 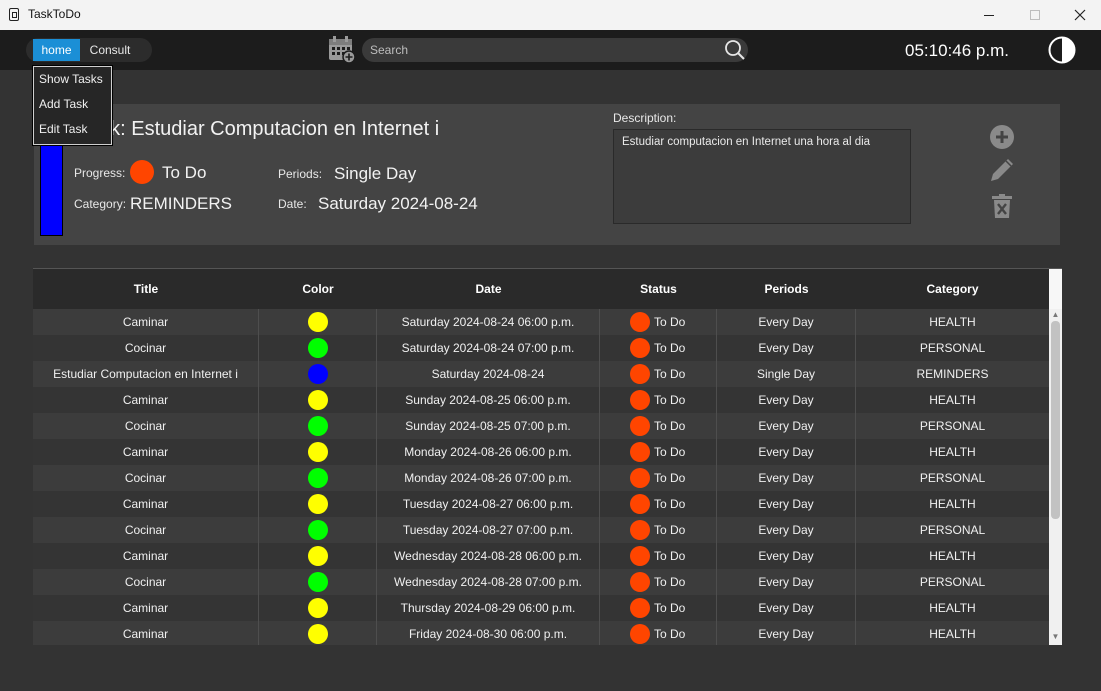 I want to click on cell-date: Monday 2024-08-26 06:00 p.m., so click(x=488, y=452).